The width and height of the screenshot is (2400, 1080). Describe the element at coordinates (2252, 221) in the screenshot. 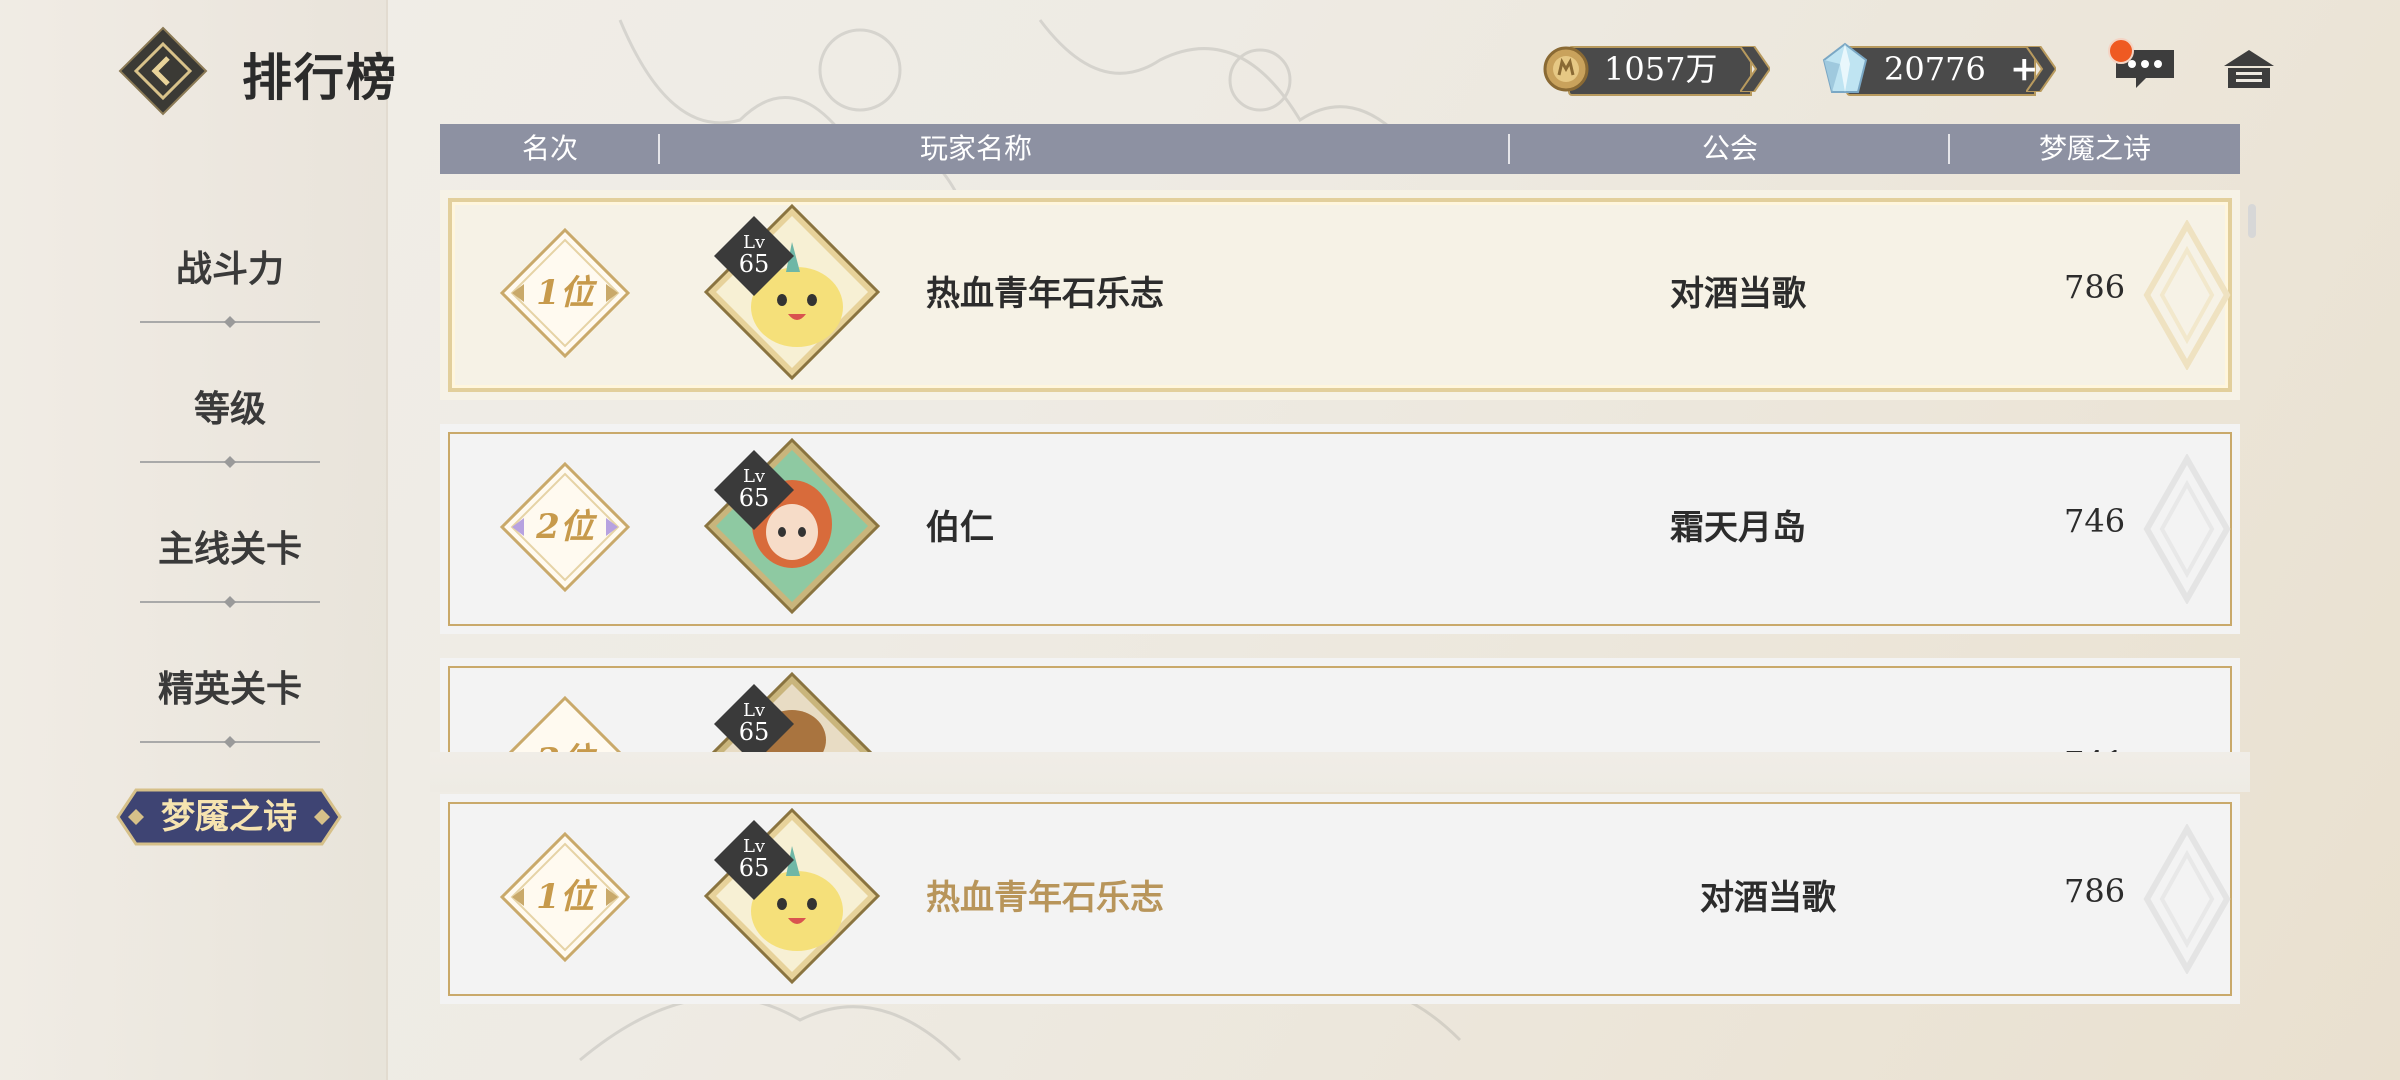

I see `scrollbar` at that location.